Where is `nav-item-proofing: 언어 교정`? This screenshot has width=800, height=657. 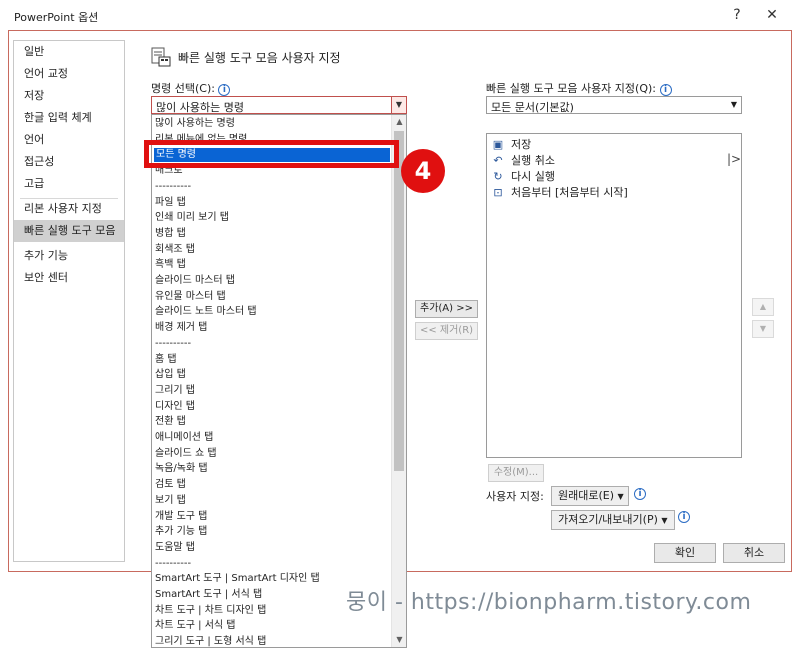 nav-item-proofing: 언어 교정 is located at coordinates (69, 74).